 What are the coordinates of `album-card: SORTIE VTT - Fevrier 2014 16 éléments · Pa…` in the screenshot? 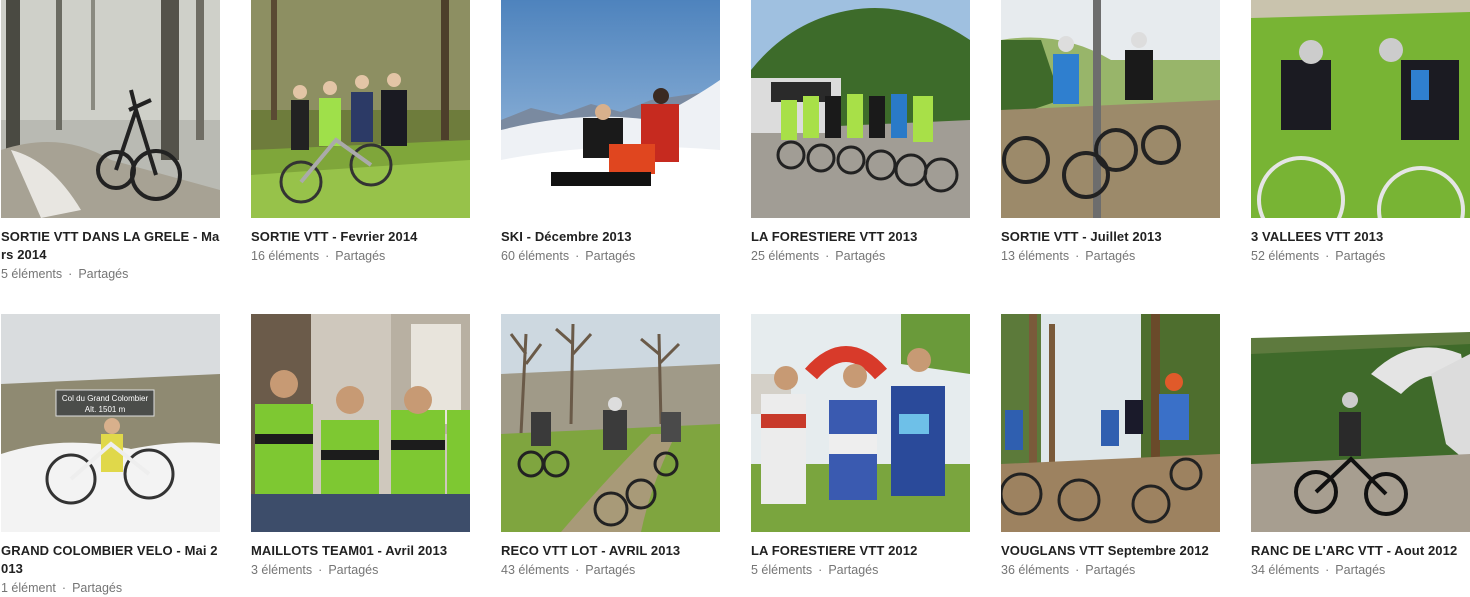 It's located at (360, 132).